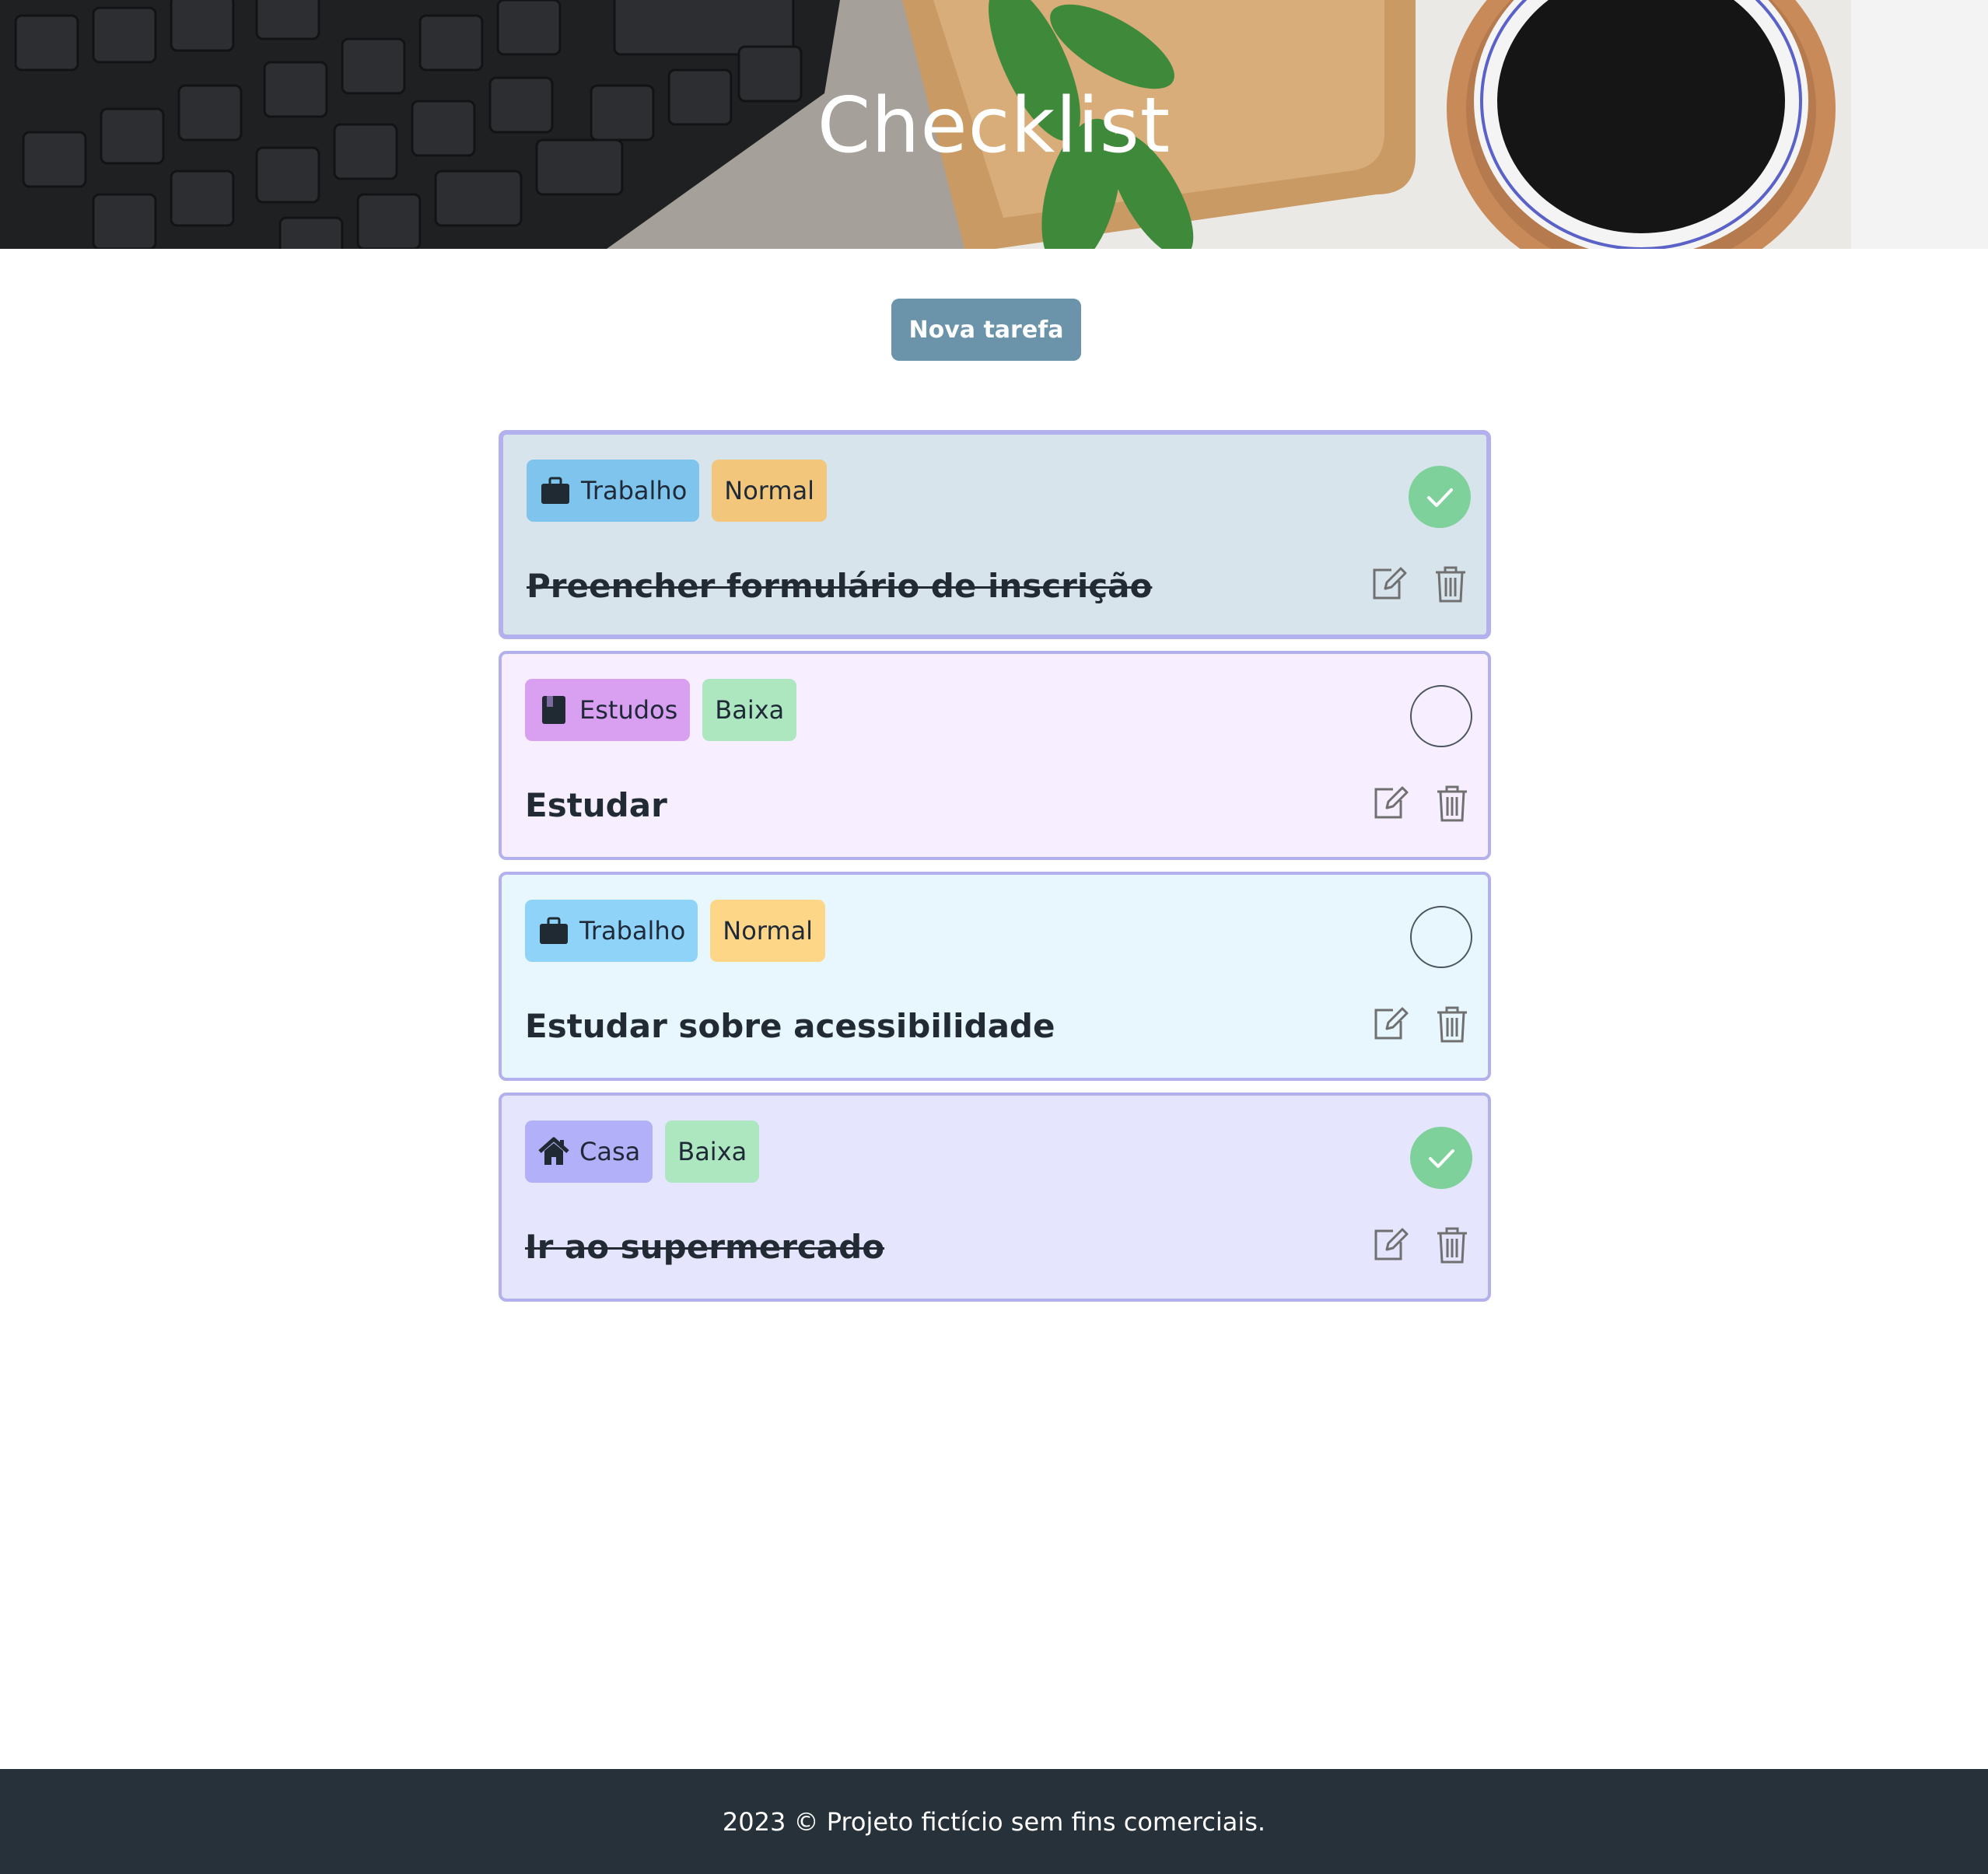 This screenshot has width=1988, height=1874. Describe the element at coordinates (629, 710) in the screenshot. I see `category-label: Estudos` at that location.